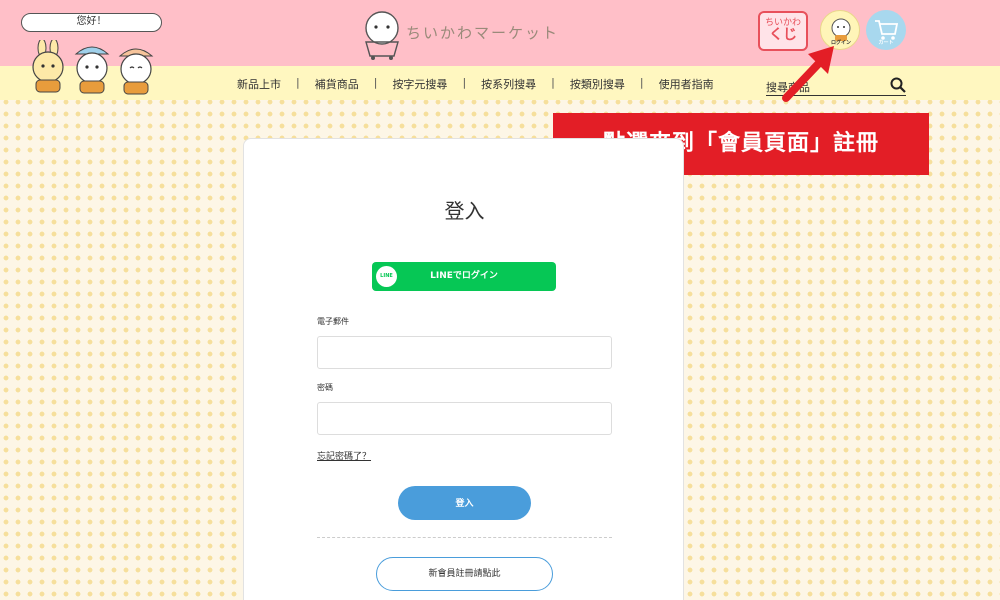 The image size is (1000, 600). I want to click on nav-item-new: 新品上市, so click(259, 84).